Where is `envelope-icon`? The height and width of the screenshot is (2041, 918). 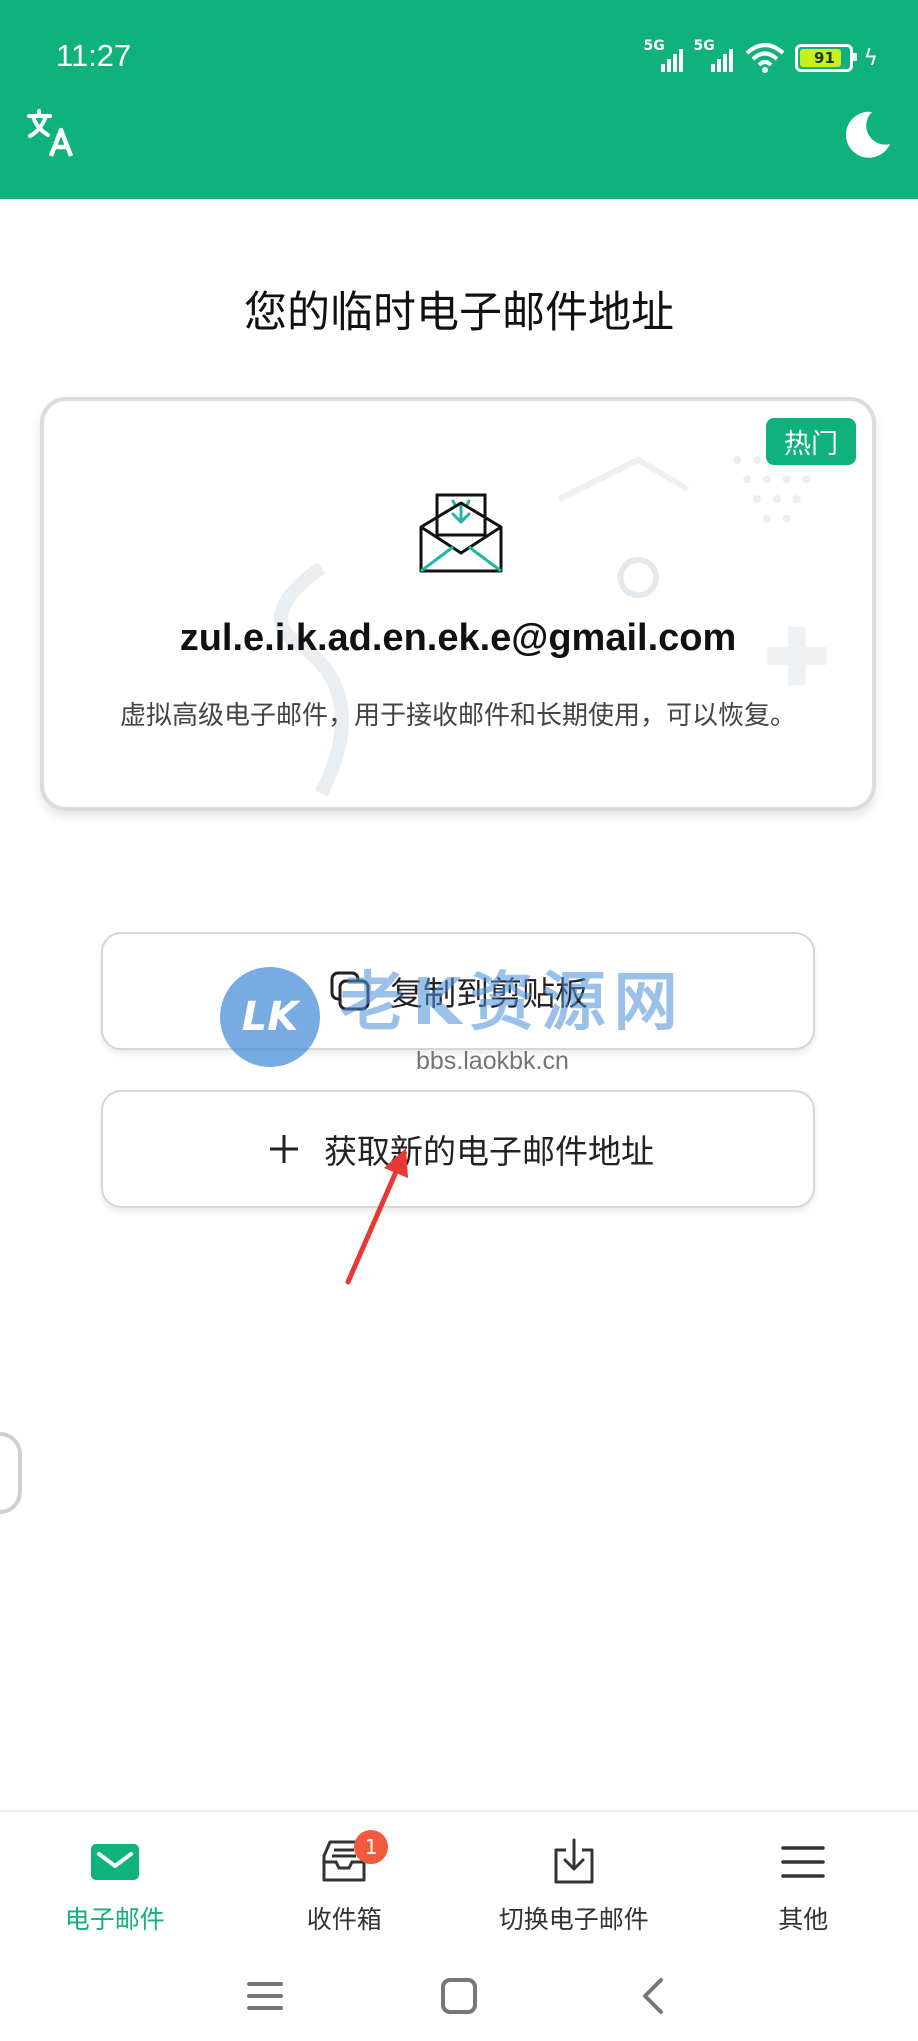 envelope-icon is located at coordinates (461, 533).